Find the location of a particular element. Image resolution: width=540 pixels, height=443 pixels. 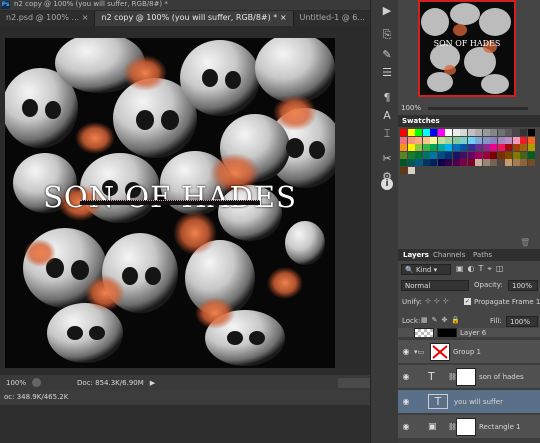

play-icon: ▶ is located at coordinates (387, 11).